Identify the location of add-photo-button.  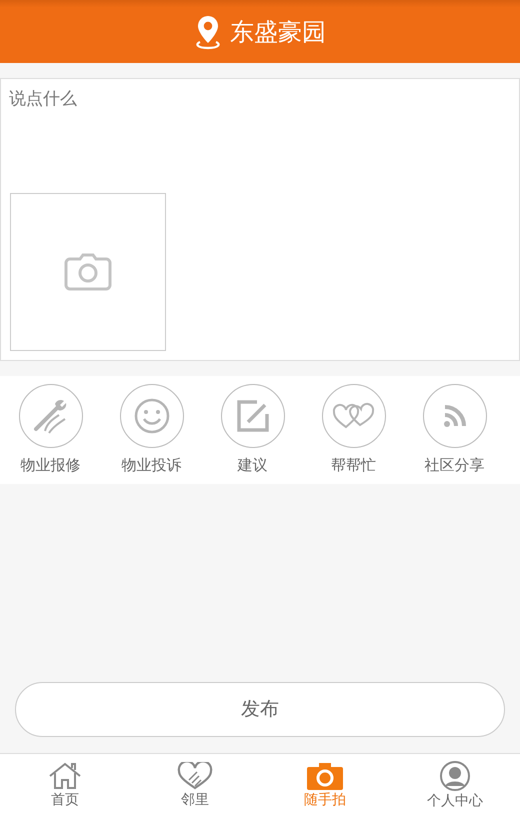
(88, 272).